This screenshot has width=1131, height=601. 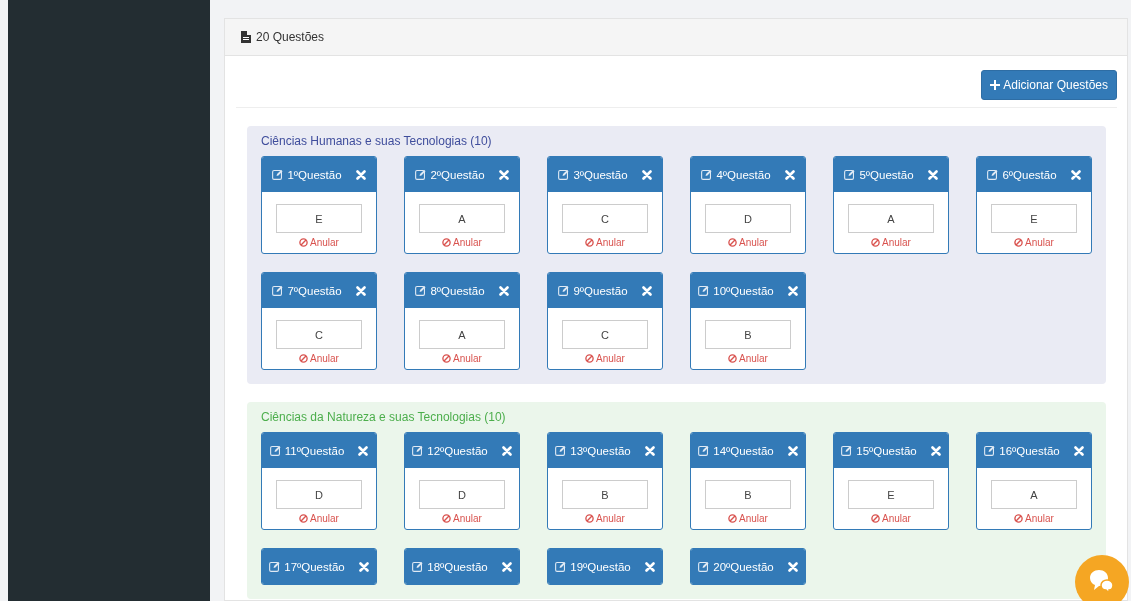 What do you see at coordinates (743, 450) in the screenshot?
I see `question-title: 14ºQuestão` at bounding box center [743, 450].